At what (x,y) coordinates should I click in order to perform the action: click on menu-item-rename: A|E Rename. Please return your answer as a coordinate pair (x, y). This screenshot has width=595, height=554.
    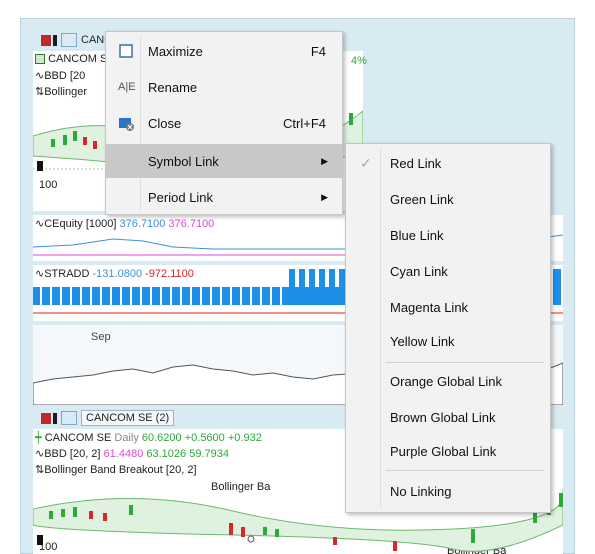
    Looking at the image, I should click on (224, 87).